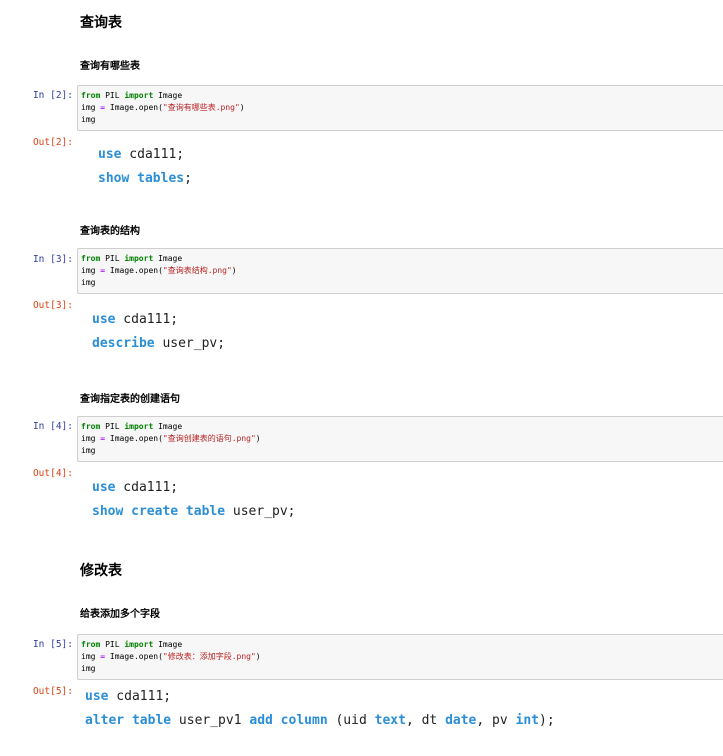 This screenshot has height=756, width=723. I want to click on sql-line: describe user_pv;, so click(159, 343).